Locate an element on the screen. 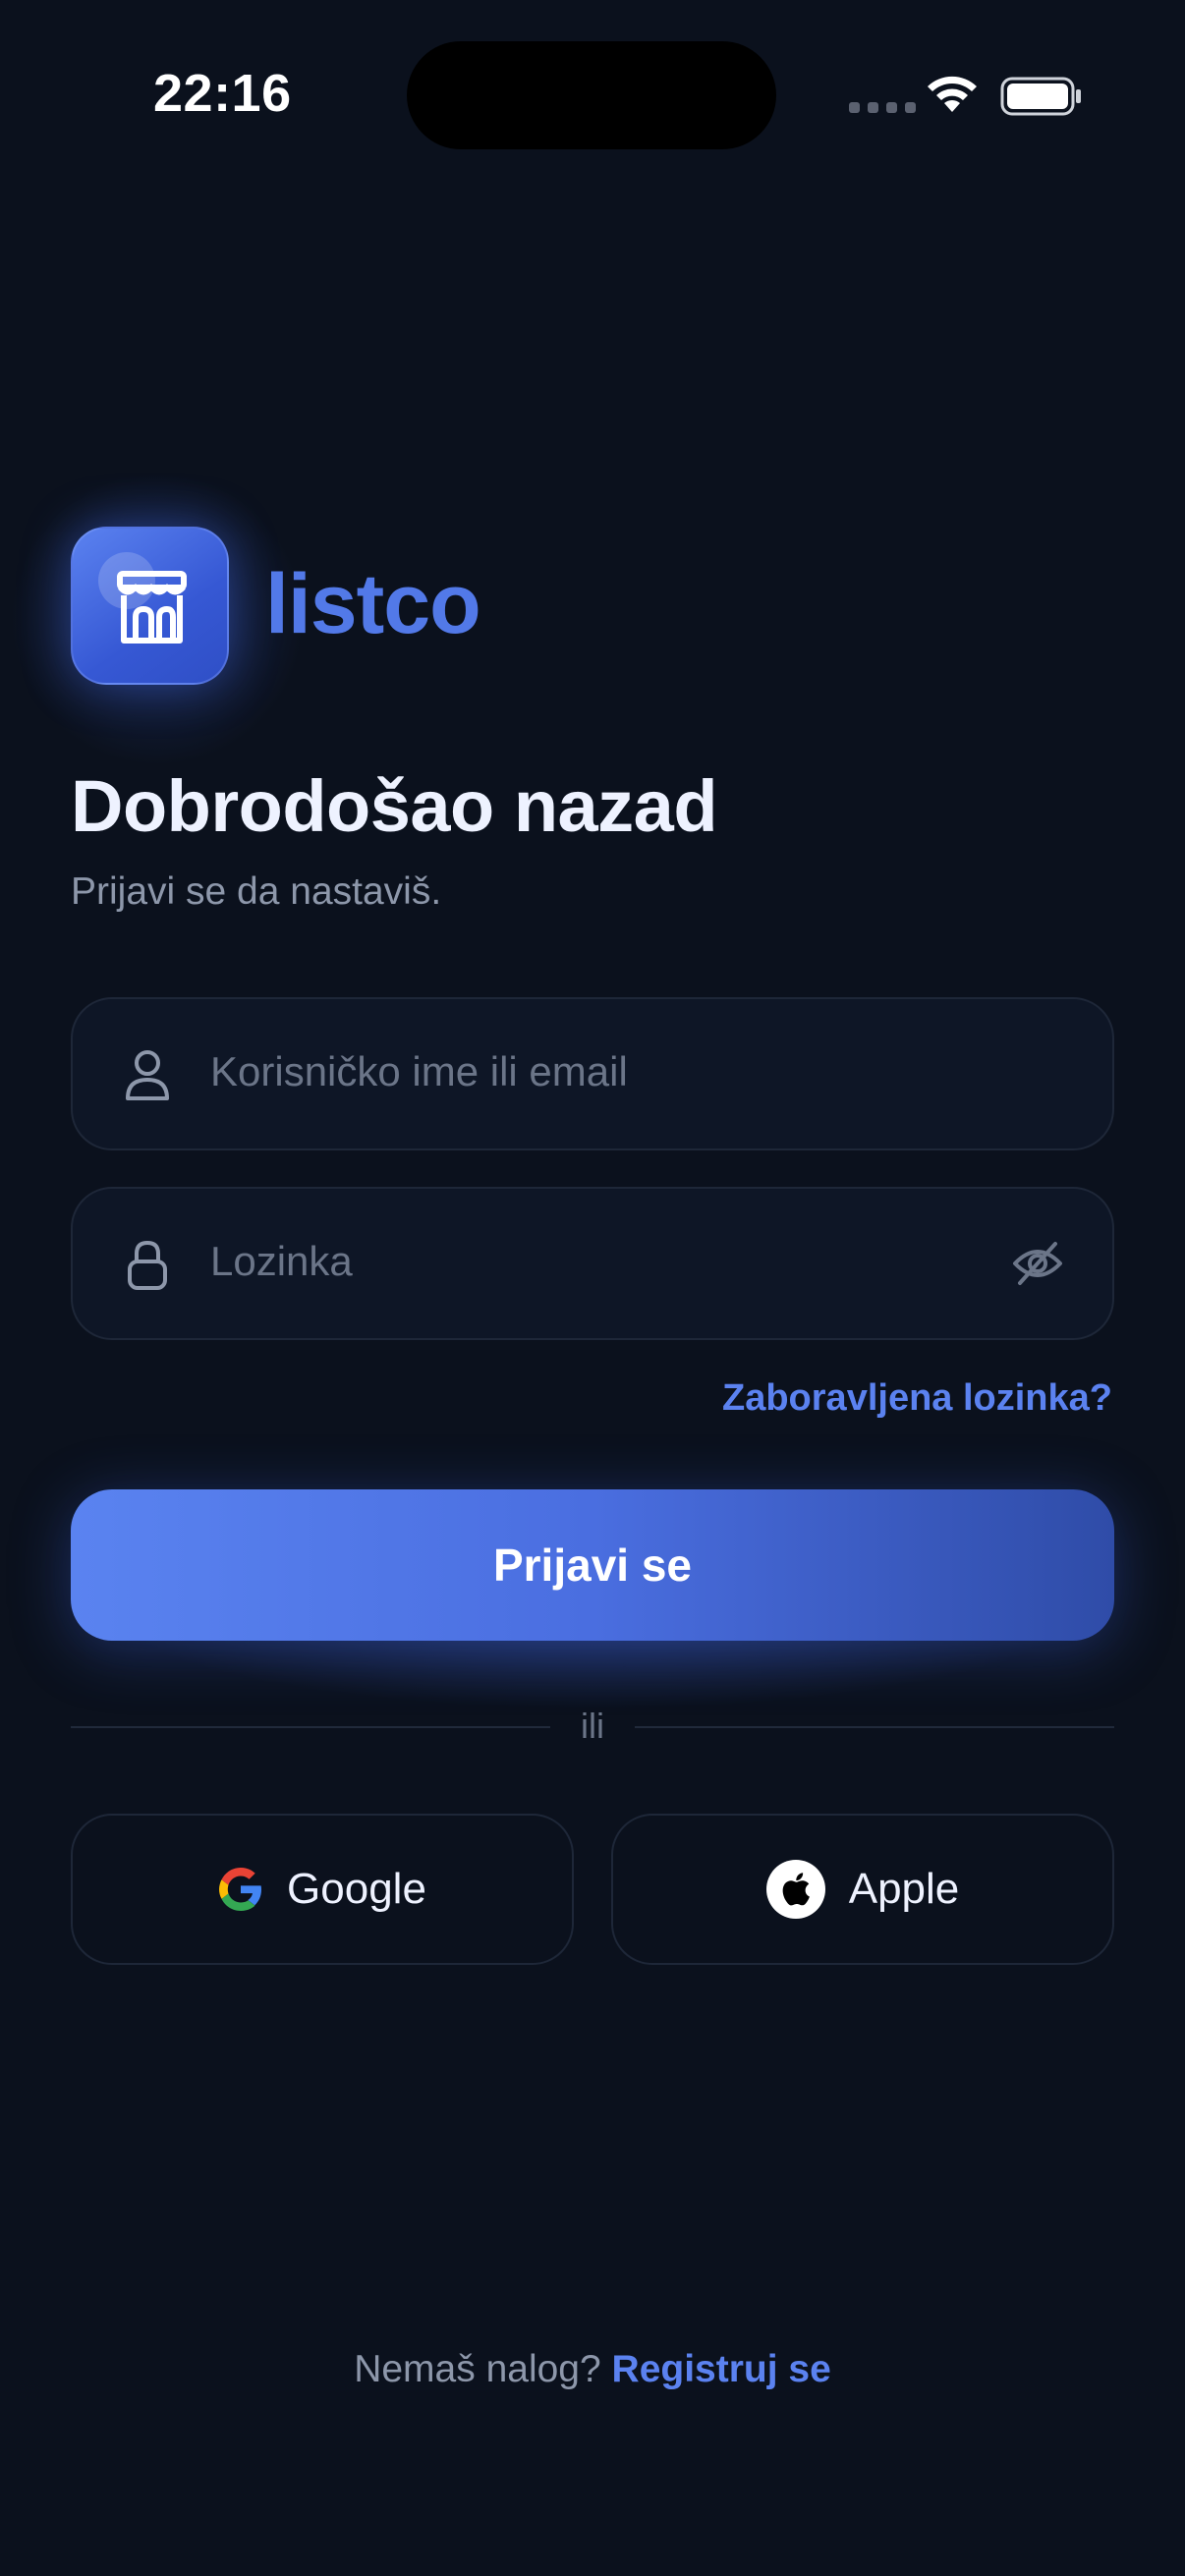  google-login-label: Google is located at coordinates (356, 1889).